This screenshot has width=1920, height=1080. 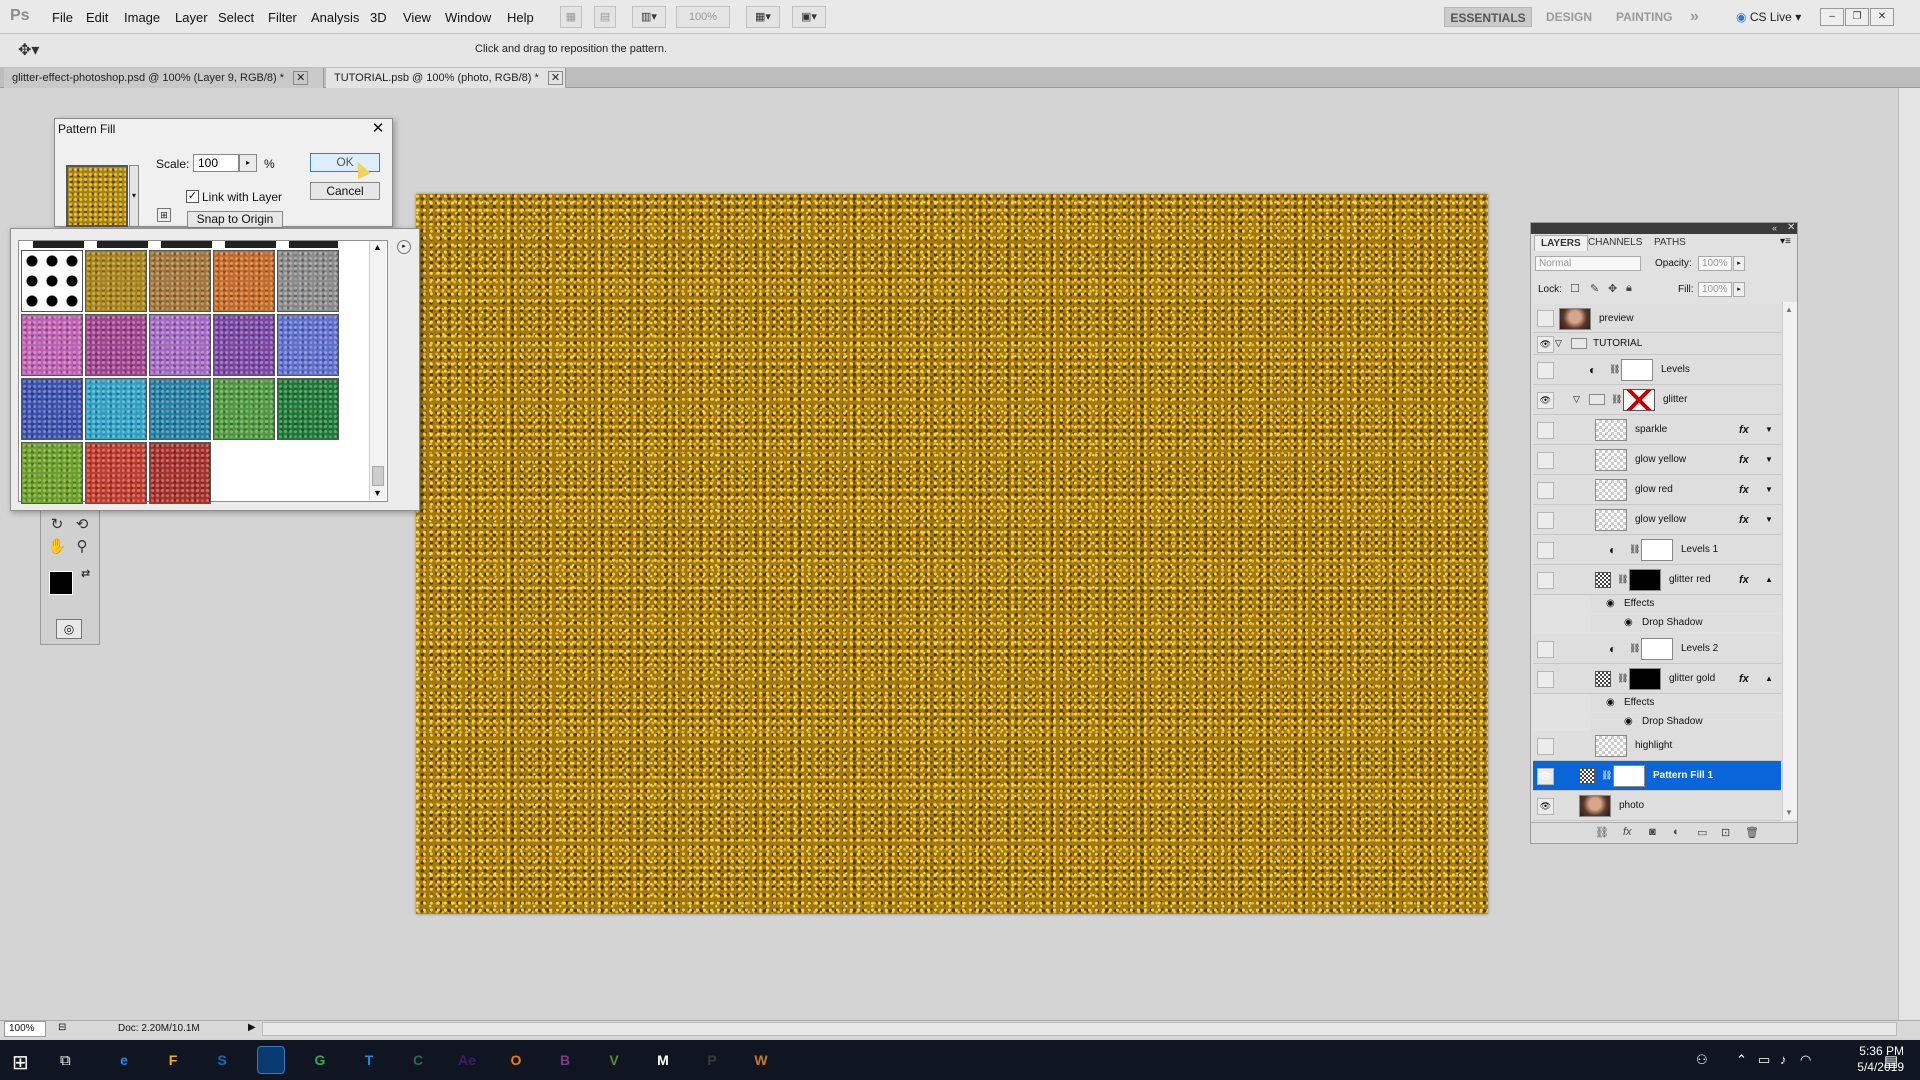 I want to click on taskbar-camtasia-icon: C, so click(x=418, y=1060).